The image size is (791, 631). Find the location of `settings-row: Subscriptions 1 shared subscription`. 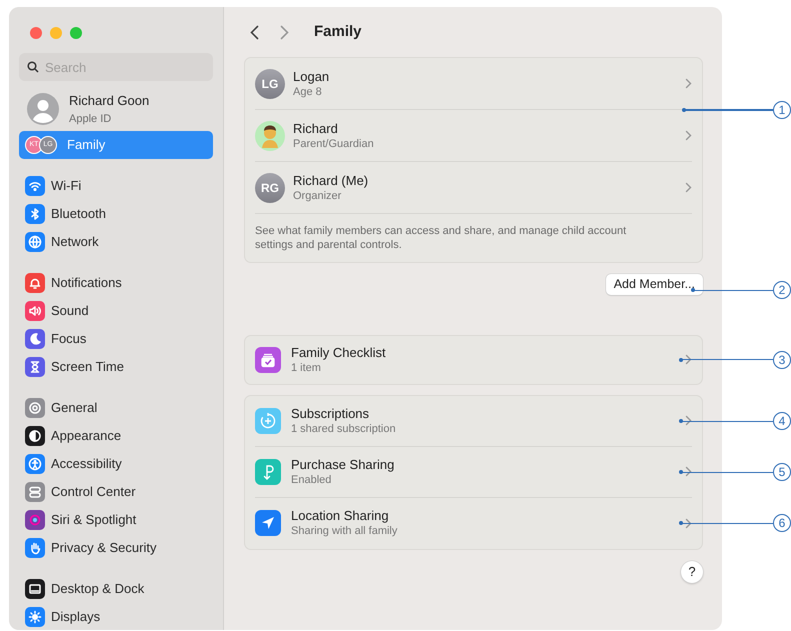

settings-row: Subscriptions 1 shared subscription is located at coordinates (473, 421).